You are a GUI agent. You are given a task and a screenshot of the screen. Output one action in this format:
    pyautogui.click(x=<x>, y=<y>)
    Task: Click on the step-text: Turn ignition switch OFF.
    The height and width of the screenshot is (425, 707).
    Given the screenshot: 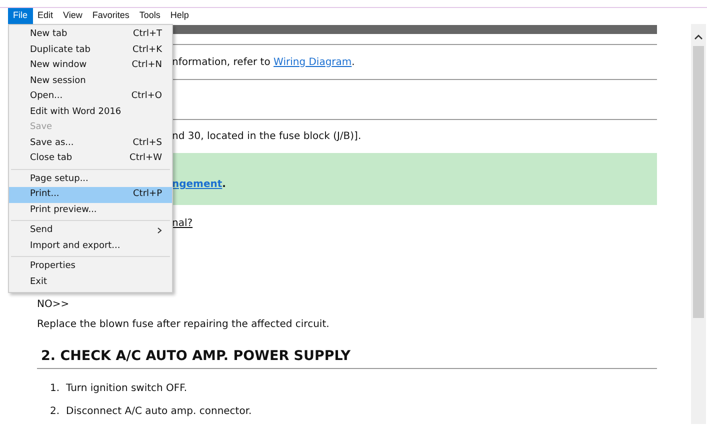 What is the action you would take?
    pyautogui.click(x=127, y=389)
    